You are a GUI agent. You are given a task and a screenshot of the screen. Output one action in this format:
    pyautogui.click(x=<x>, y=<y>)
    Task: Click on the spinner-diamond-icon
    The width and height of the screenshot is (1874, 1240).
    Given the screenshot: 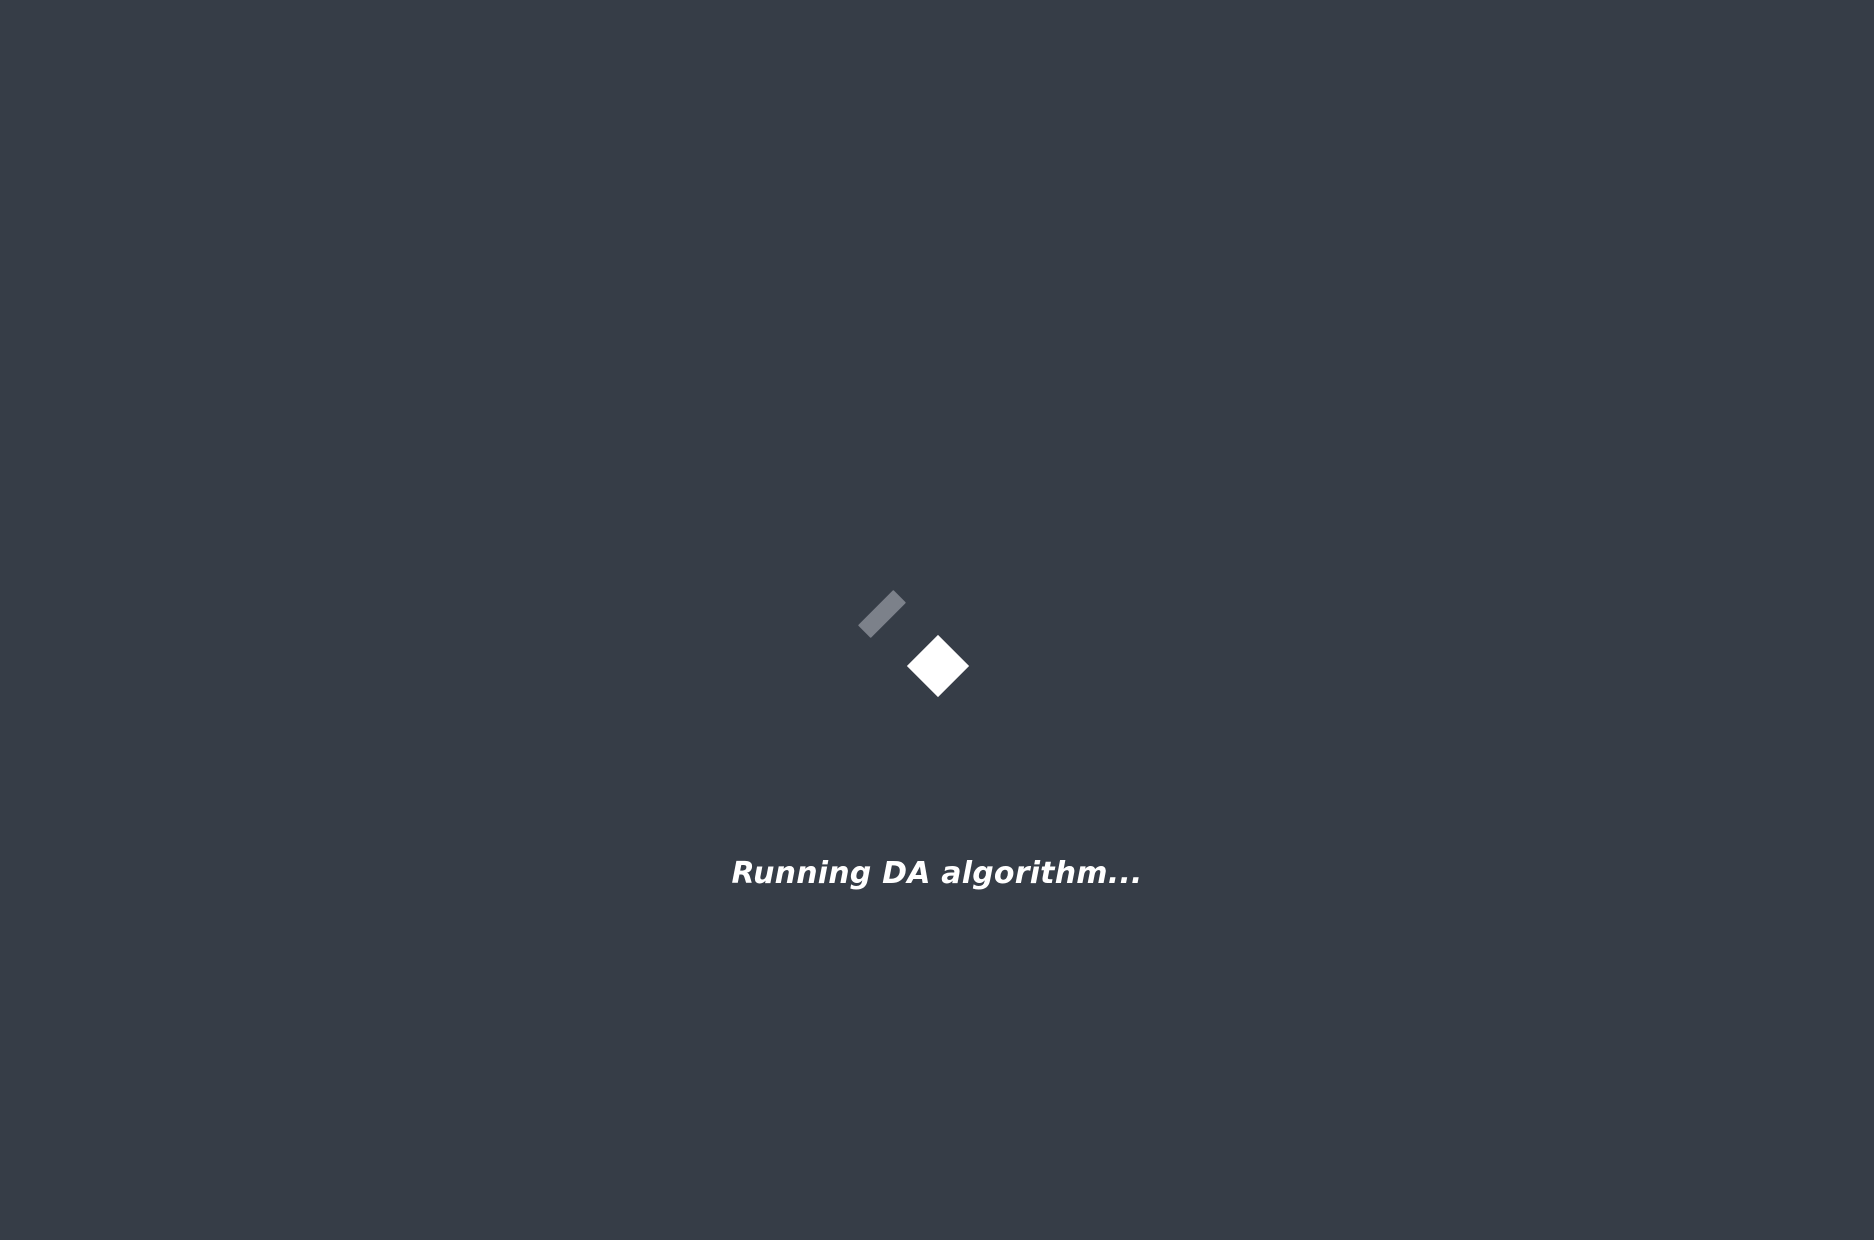 What is the action you would take?
    pyautogui.click(x=938, y=666)
    